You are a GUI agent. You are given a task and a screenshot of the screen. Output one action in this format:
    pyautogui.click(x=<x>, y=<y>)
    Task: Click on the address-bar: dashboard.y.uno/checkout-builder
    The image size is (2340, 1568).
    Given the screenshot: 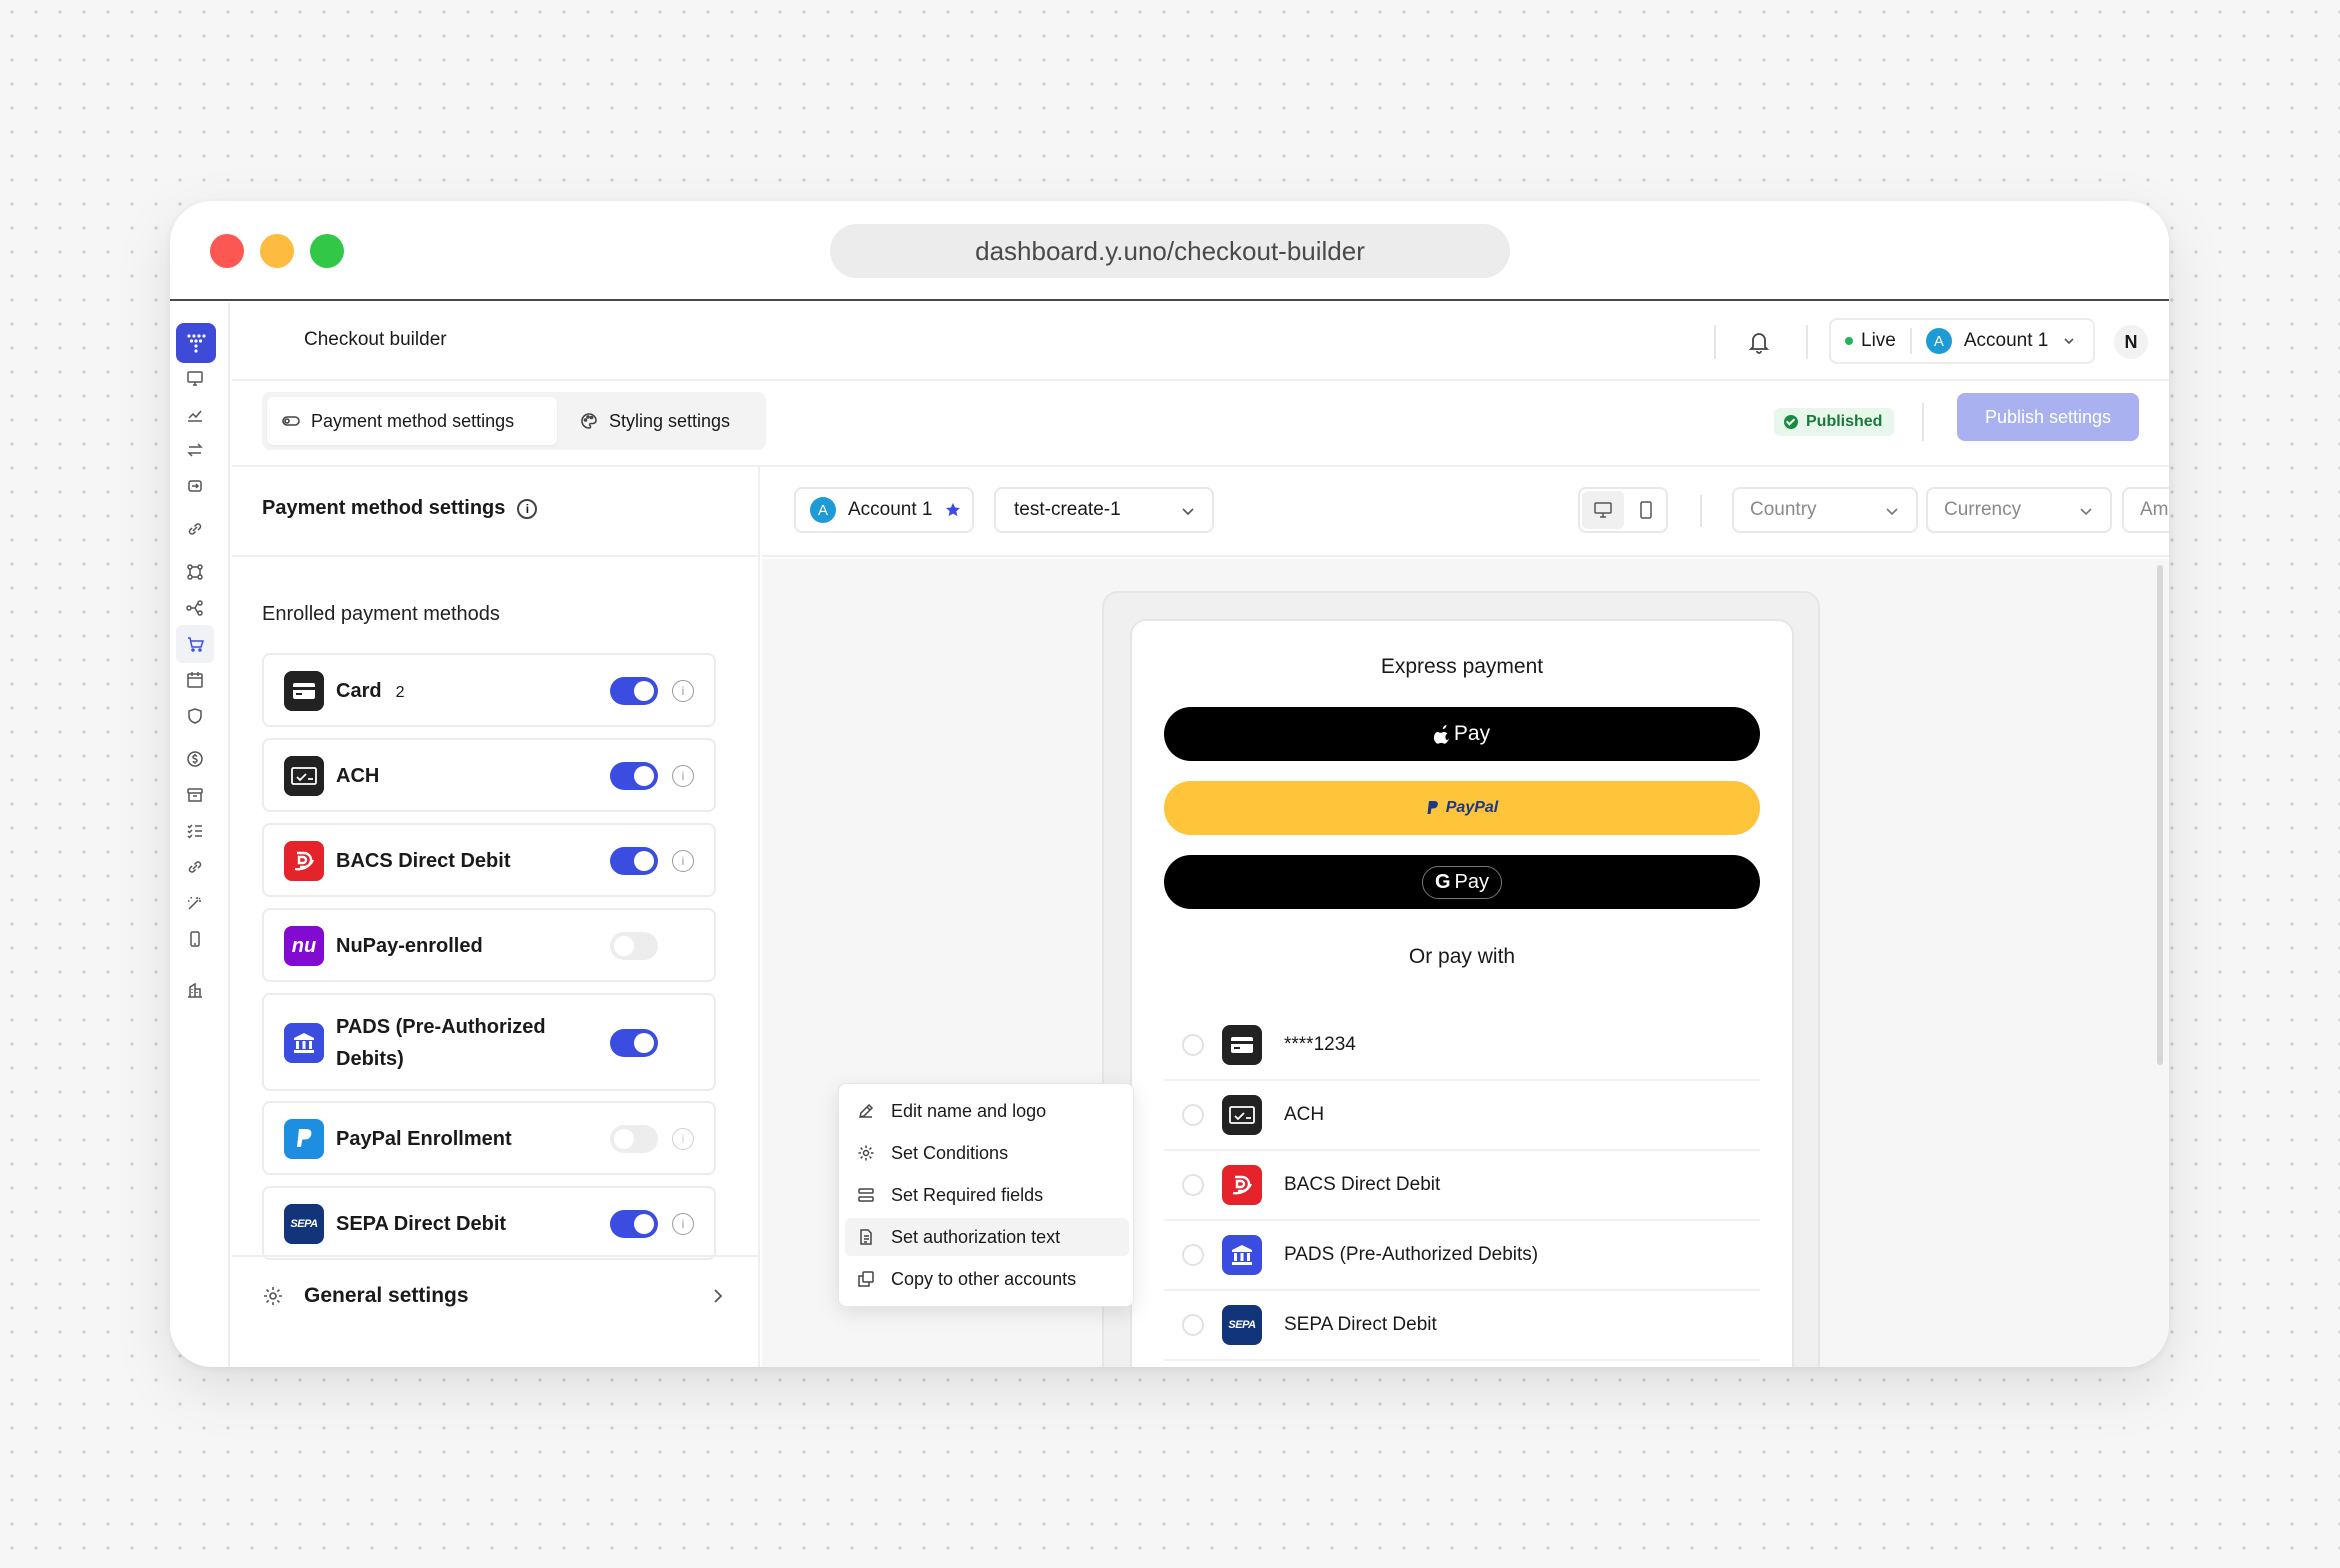 What is the action you would take?
    pyautogui.click(x=1170, y=251)
    